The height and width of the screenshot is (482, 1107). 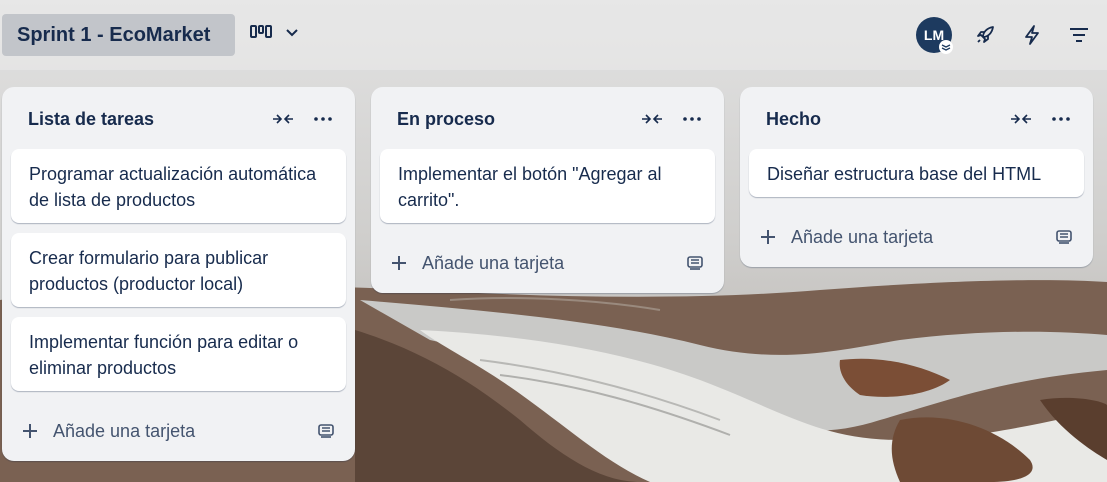 I want to click on board-view-icon, so click(x=261, y=32).